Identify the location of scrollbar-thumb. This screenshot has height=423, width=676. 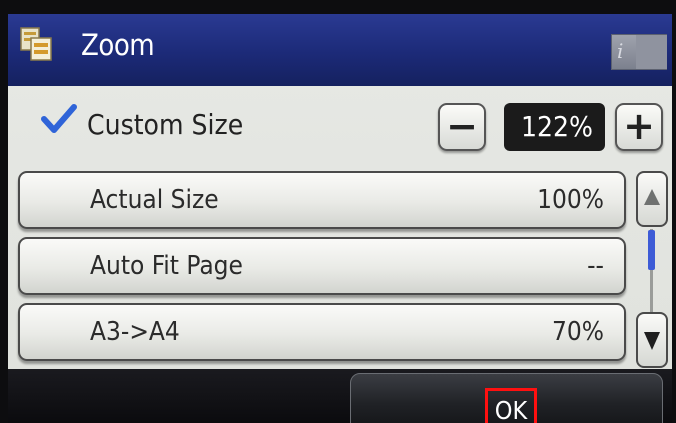
(651, 250).